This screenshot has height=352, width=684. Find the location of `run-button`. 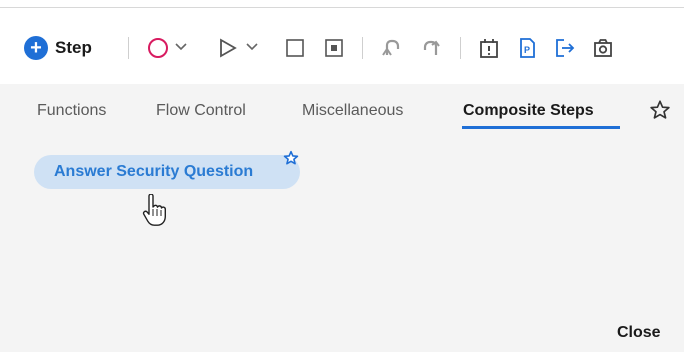

run-button is located at coordinates (228, 48).